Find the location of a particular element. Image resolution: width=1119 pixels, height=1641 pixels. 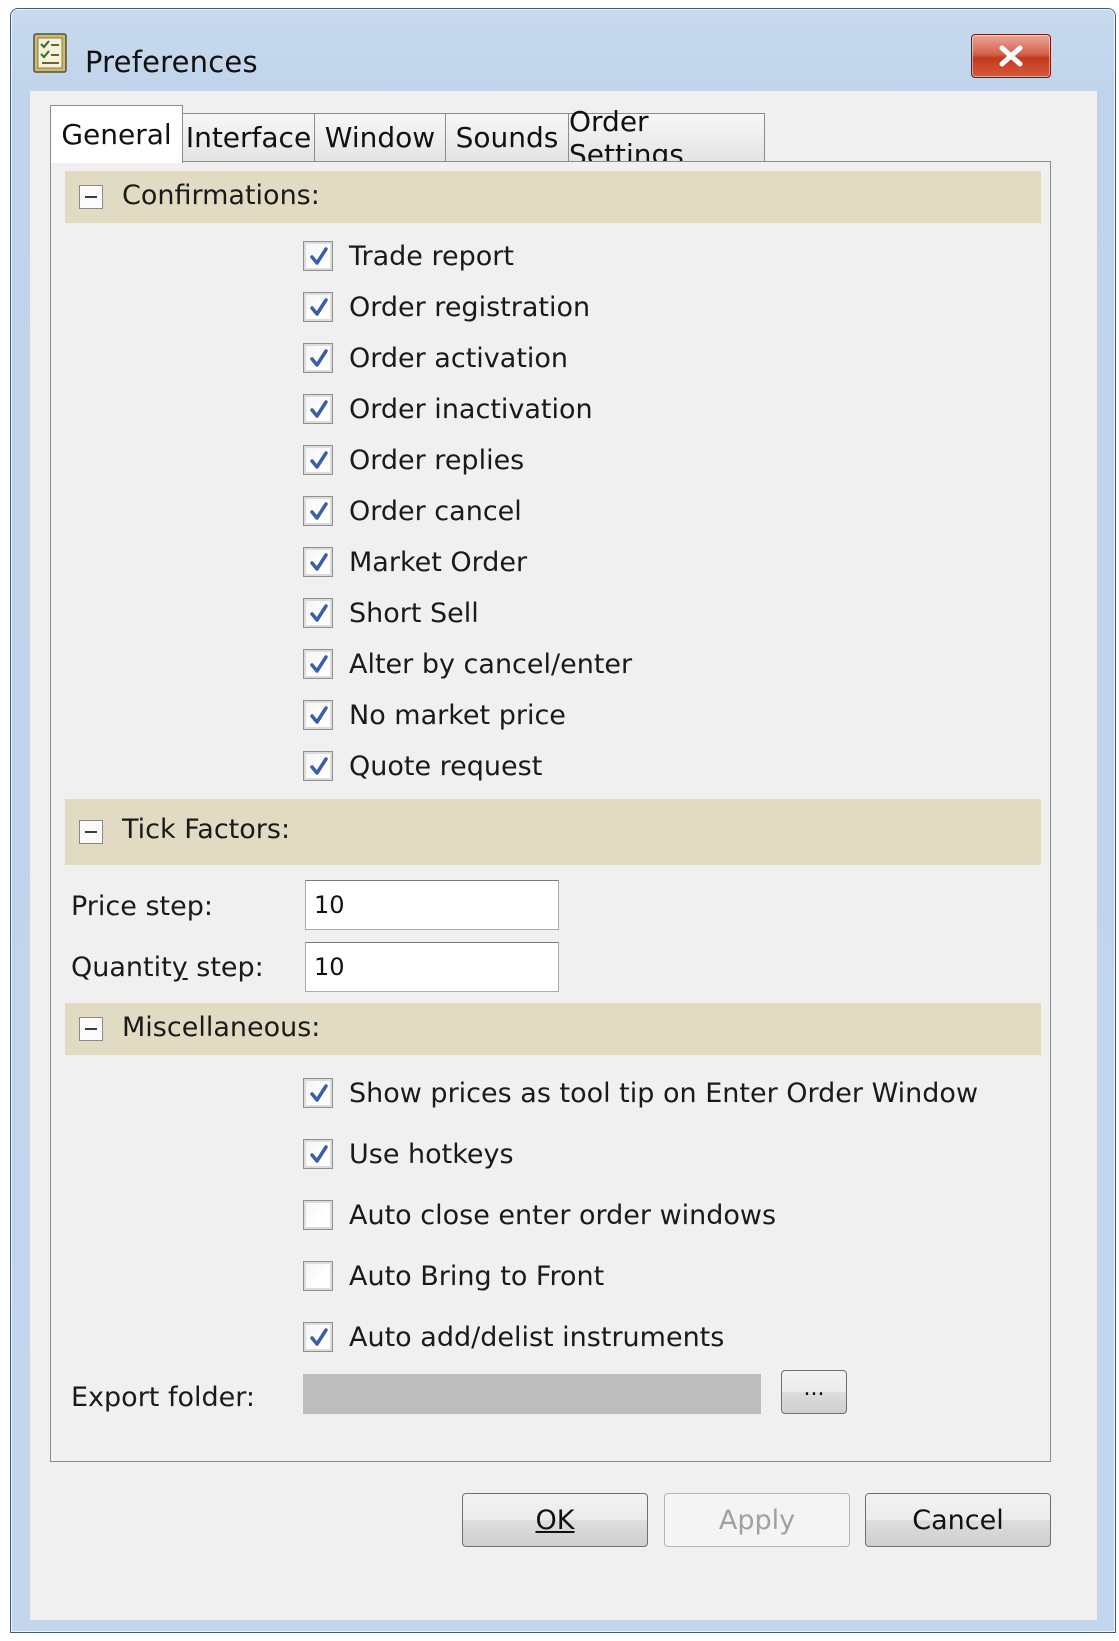

checkbox-row: Order registration is located at coordinates (446, 307).